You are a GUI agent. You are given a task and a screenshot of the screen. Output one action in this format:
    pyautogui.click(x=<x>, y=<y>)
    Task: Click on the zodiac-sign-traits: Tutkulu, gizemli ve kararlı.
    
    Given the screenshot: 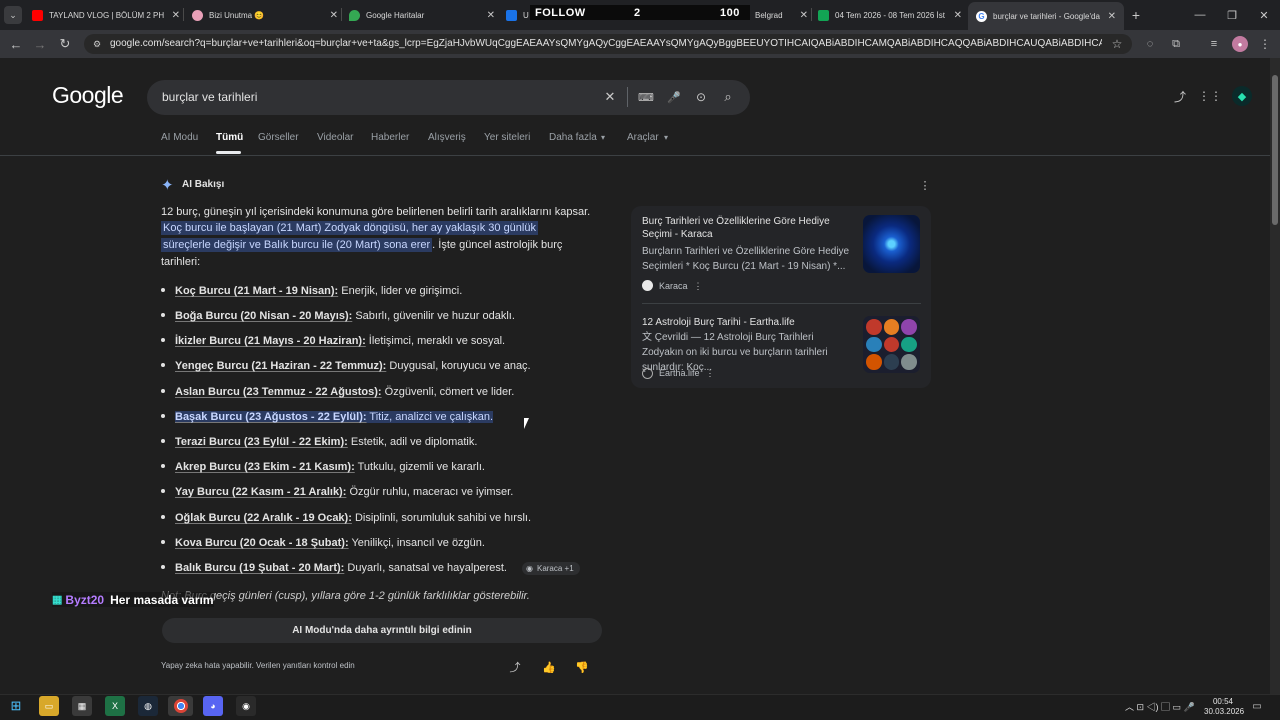 What is the action you would take?
    pyautogui.click(x=419, y=467)
    